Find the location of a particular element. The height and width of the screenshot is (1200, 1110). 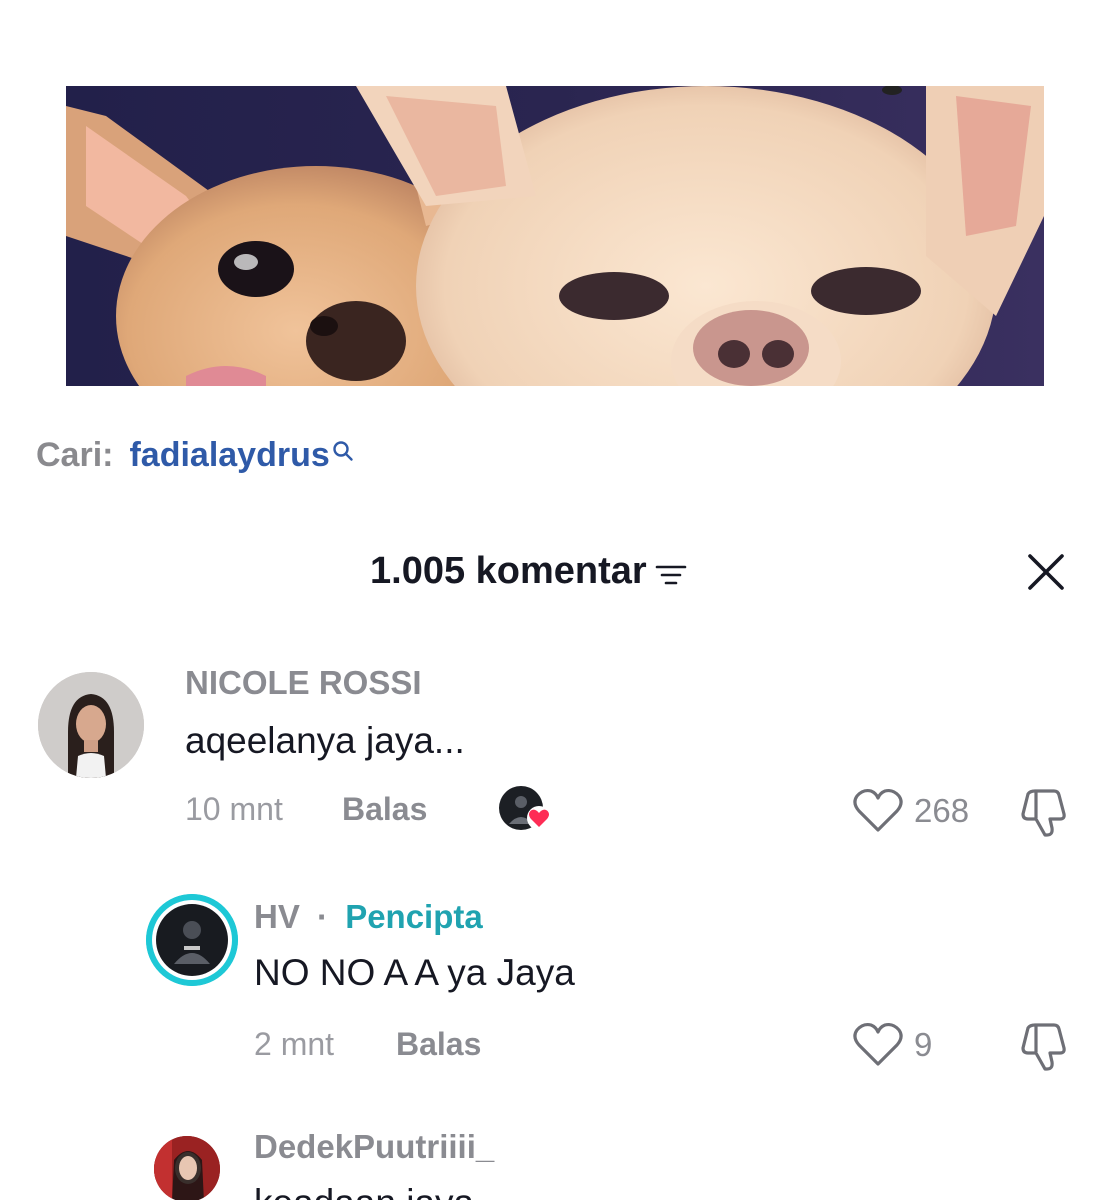

reply-username-row: HV · Pencipta is located at coordinates (368, 917).